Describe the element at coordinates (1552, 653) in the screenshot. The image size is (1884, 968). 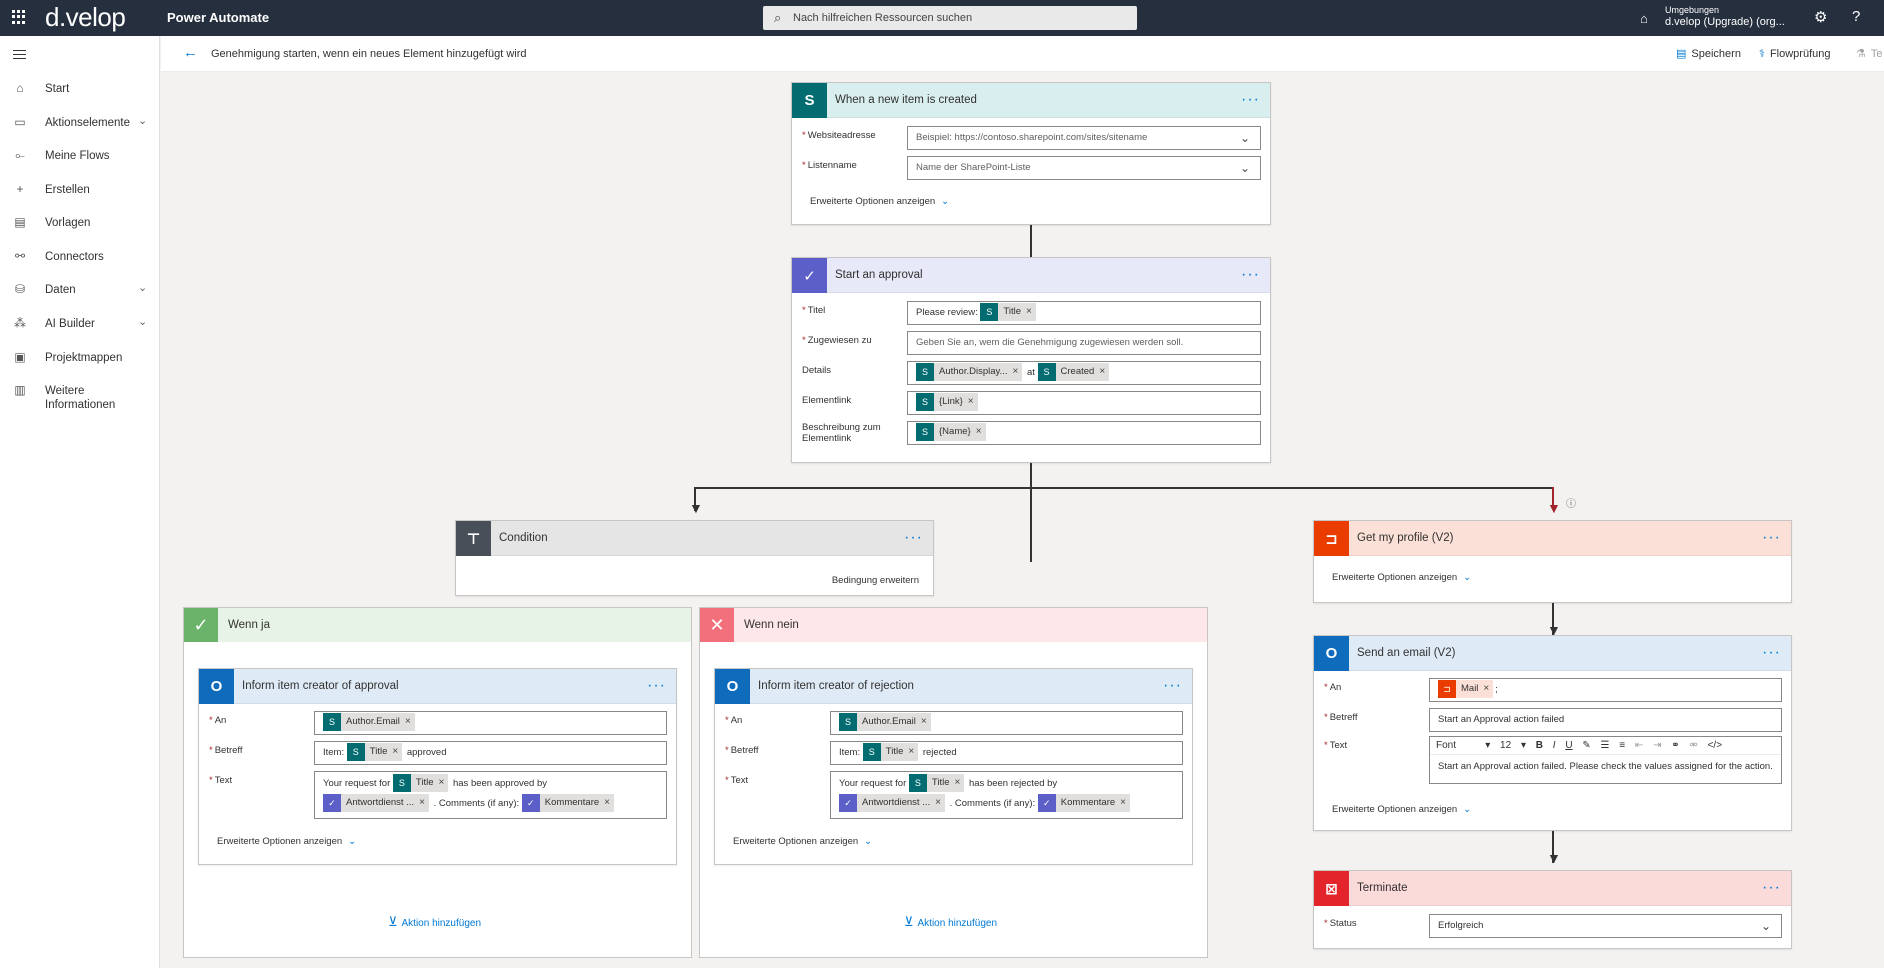
I see `card-header: O Send an email (V2) ···` at that location.